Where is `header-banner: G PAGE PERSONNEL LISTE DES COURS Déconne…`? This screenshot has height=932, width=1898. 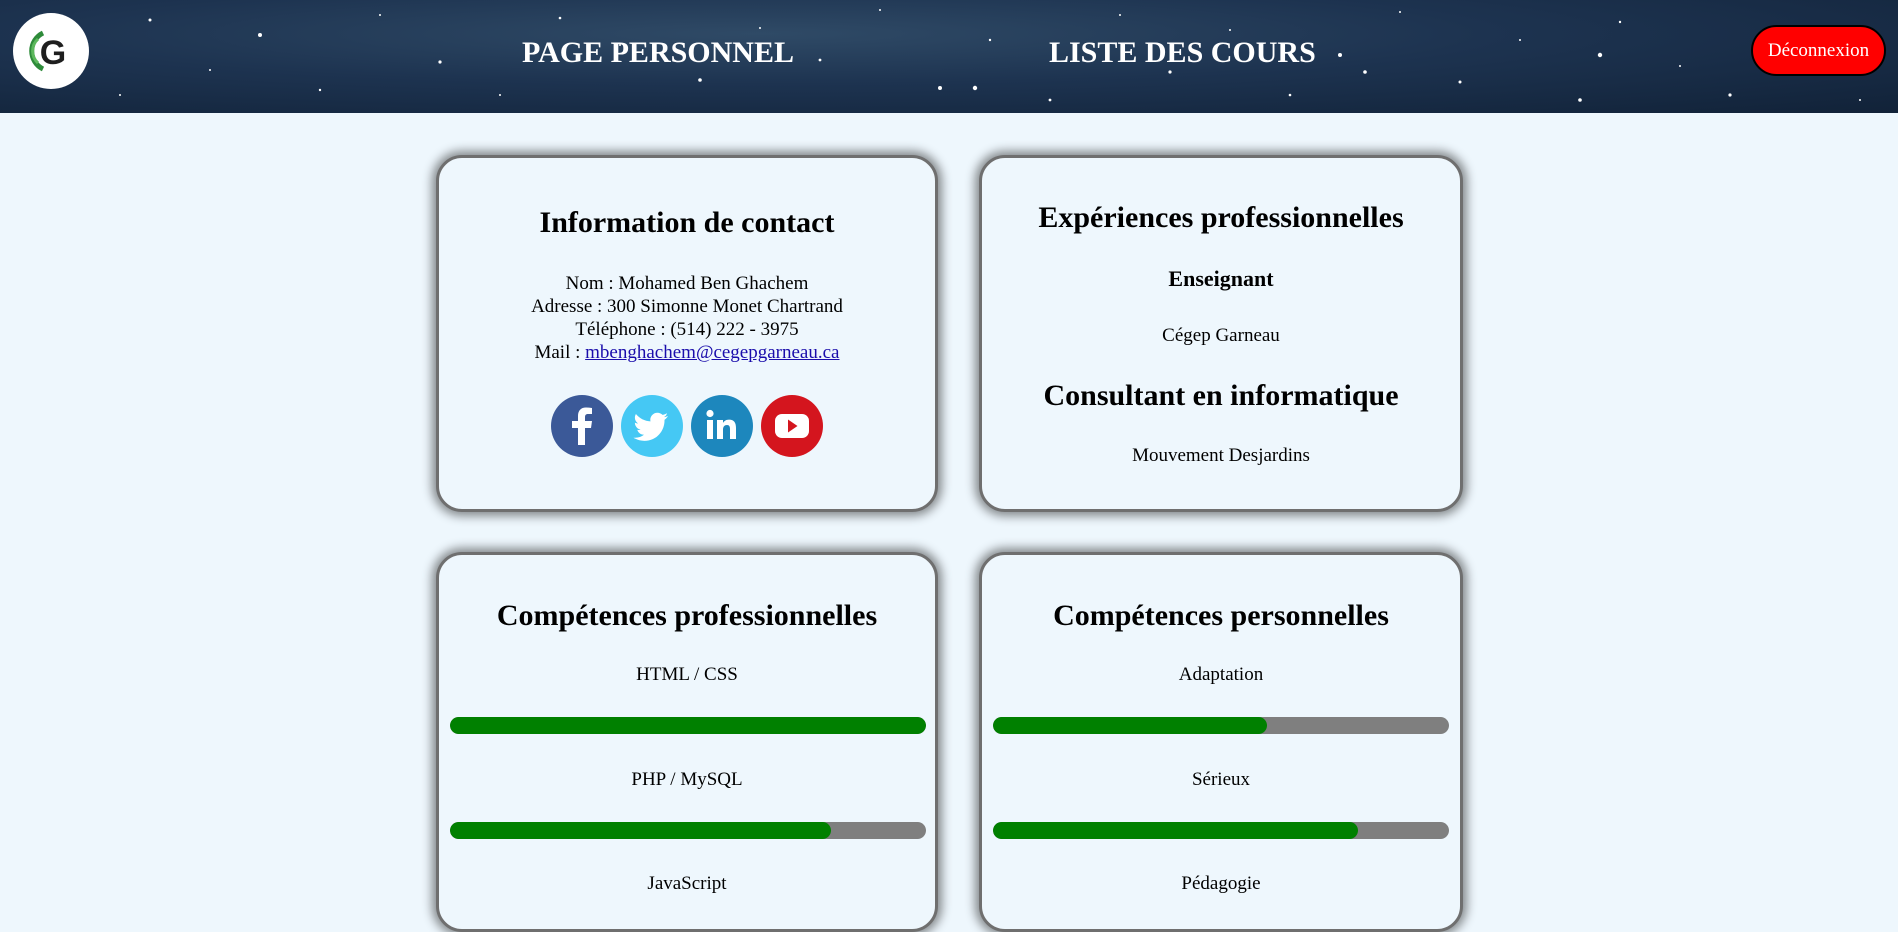
header-banner: G PAGE PERSONNEL LISTE DES COURS Déconne… is located at coordinates (949, 56).